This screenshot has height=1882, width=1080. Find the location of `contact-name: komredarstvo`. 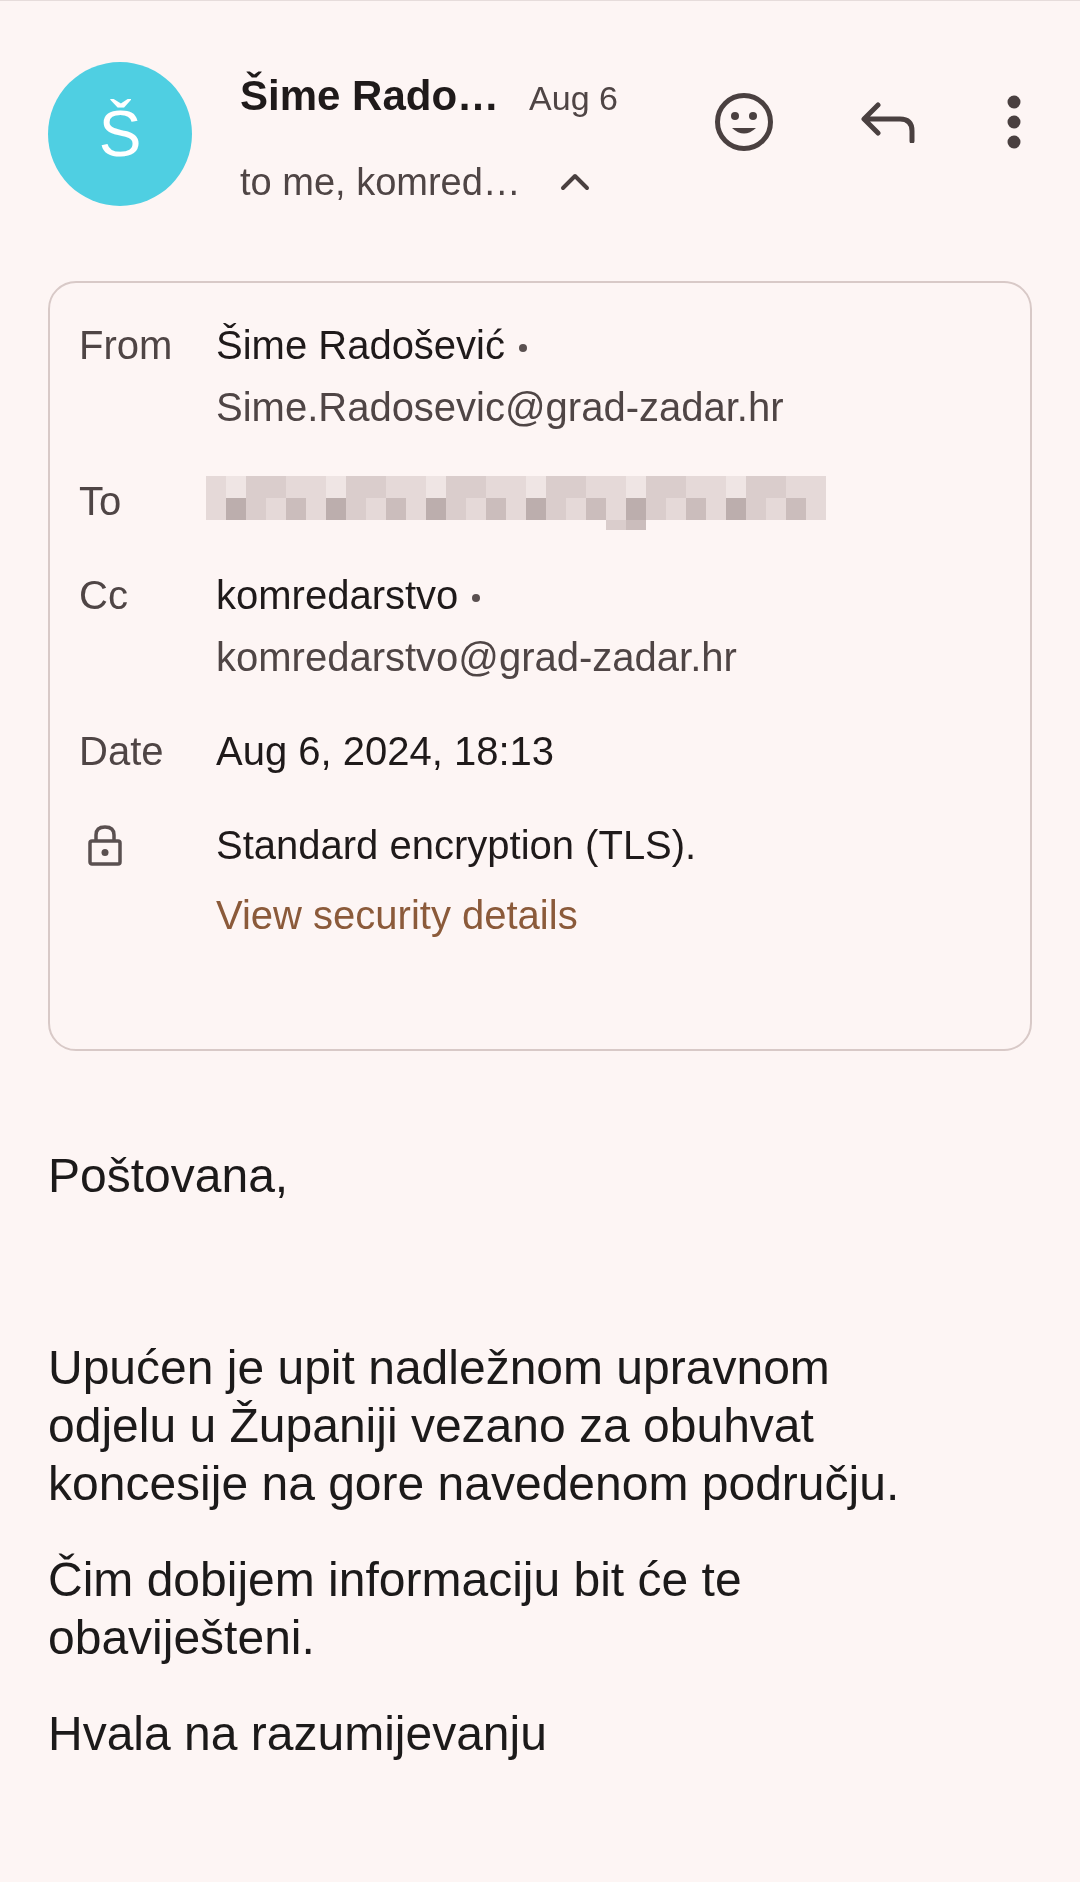

contact-name: komredarstvo is located at coordinates (337, 595).